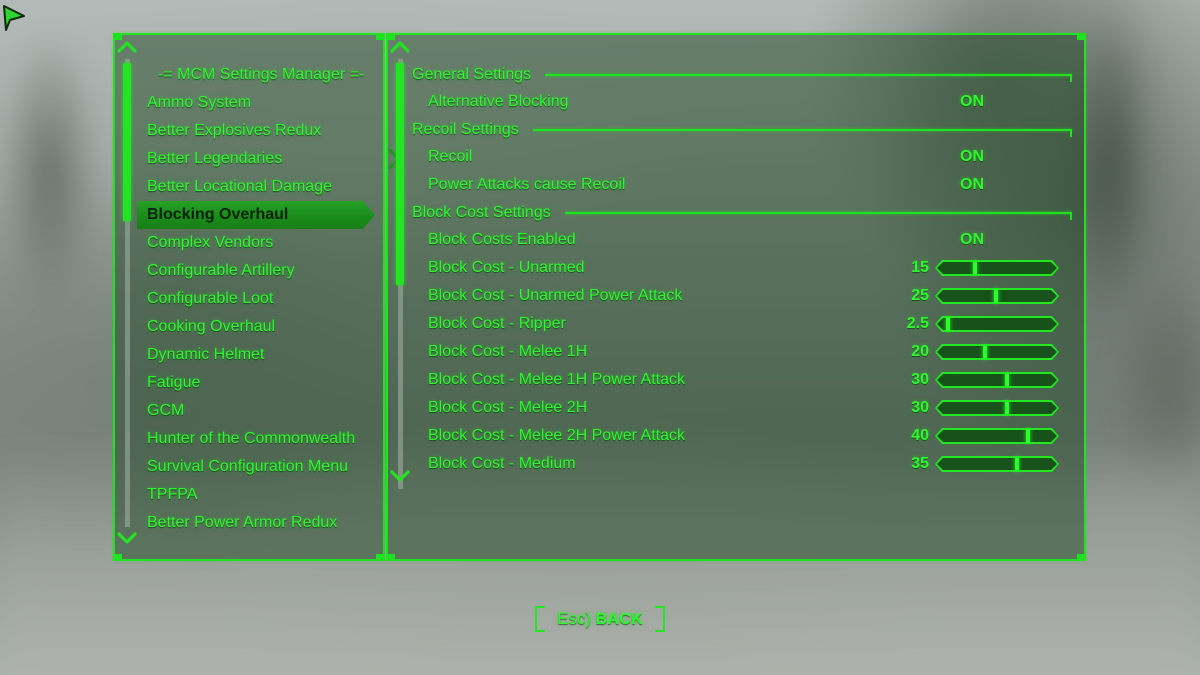 The image size is (1200, 675). Describe the element at coordinates (450, 156) in the screenshot. I see `setting-label: Recoil` at that location.